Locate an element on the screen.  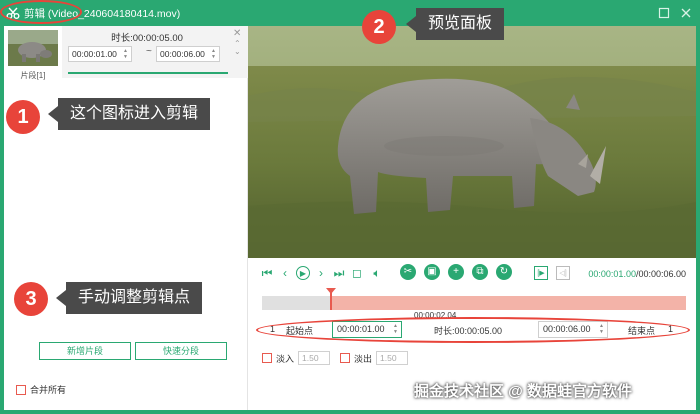
merge-all-label: 合并所有 is located at coordinates (48, 390).